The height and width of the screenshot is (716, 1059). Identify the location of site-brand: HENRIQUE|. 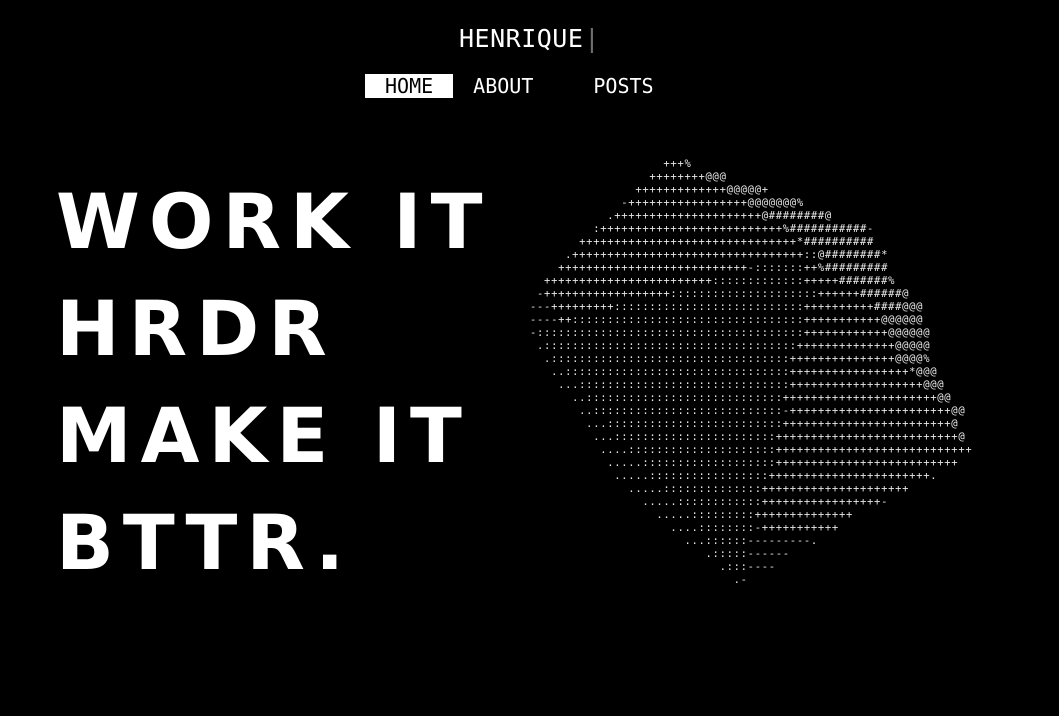
(529, 39).